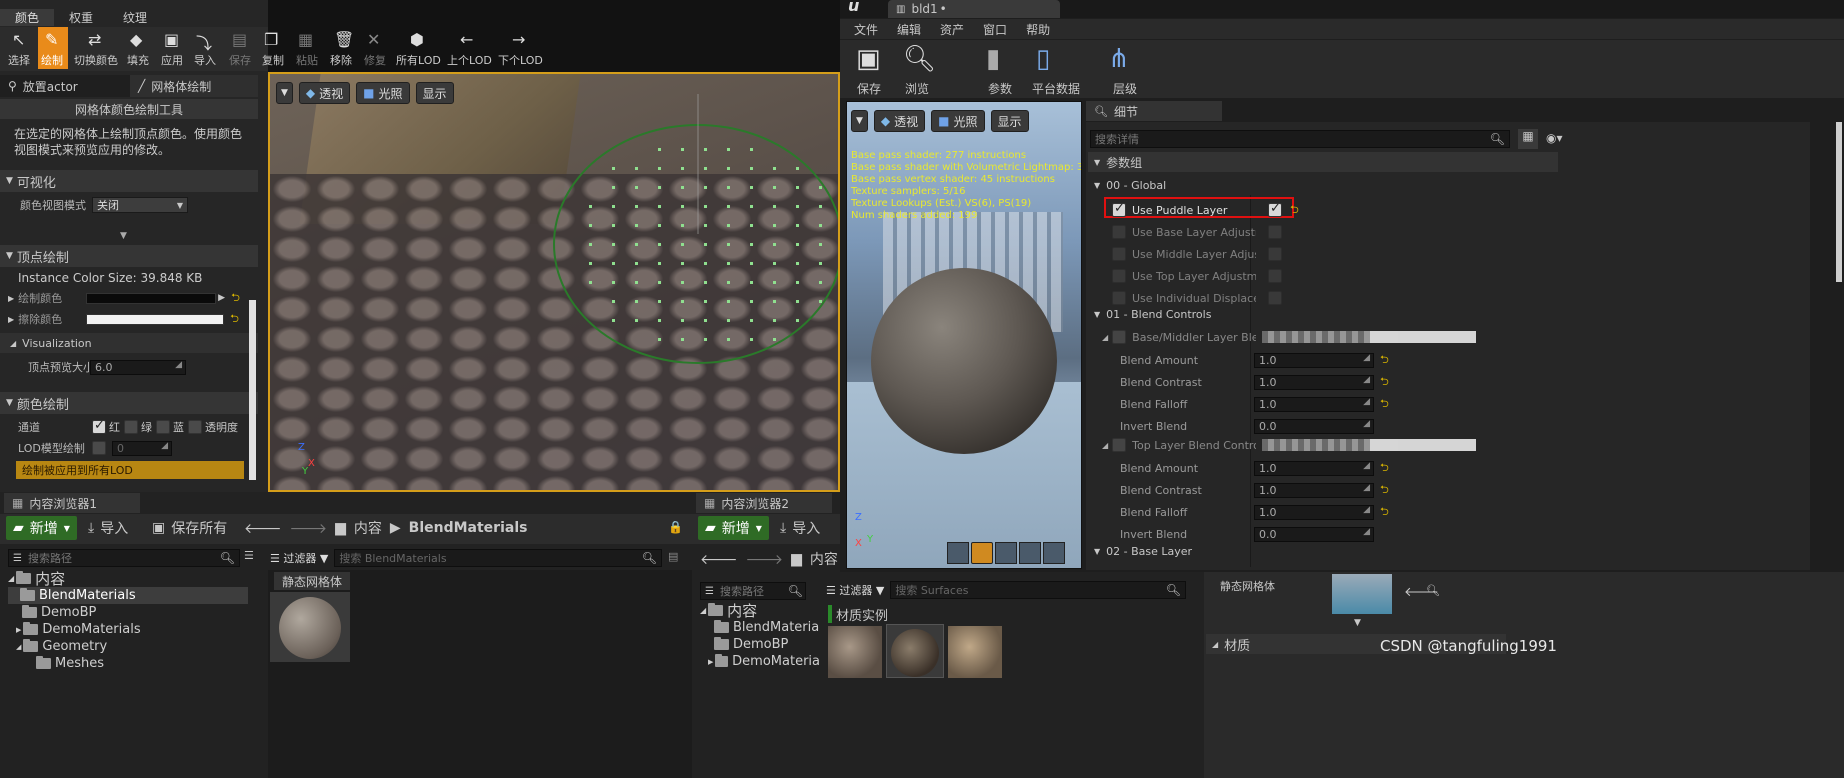 Image resolution: width=1844 pixels, height=778 pixels. Describe the element at coordinates (284, 93) in the screenshot. I see `viewport-options-button: ▼` at that location.